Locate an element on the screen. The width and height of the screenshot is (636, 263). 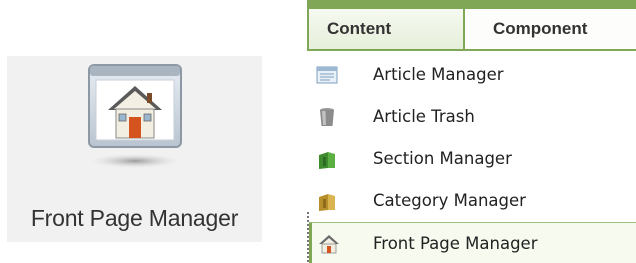
menu-item-label: Front Page Manager is located at coordinates (455, 243).